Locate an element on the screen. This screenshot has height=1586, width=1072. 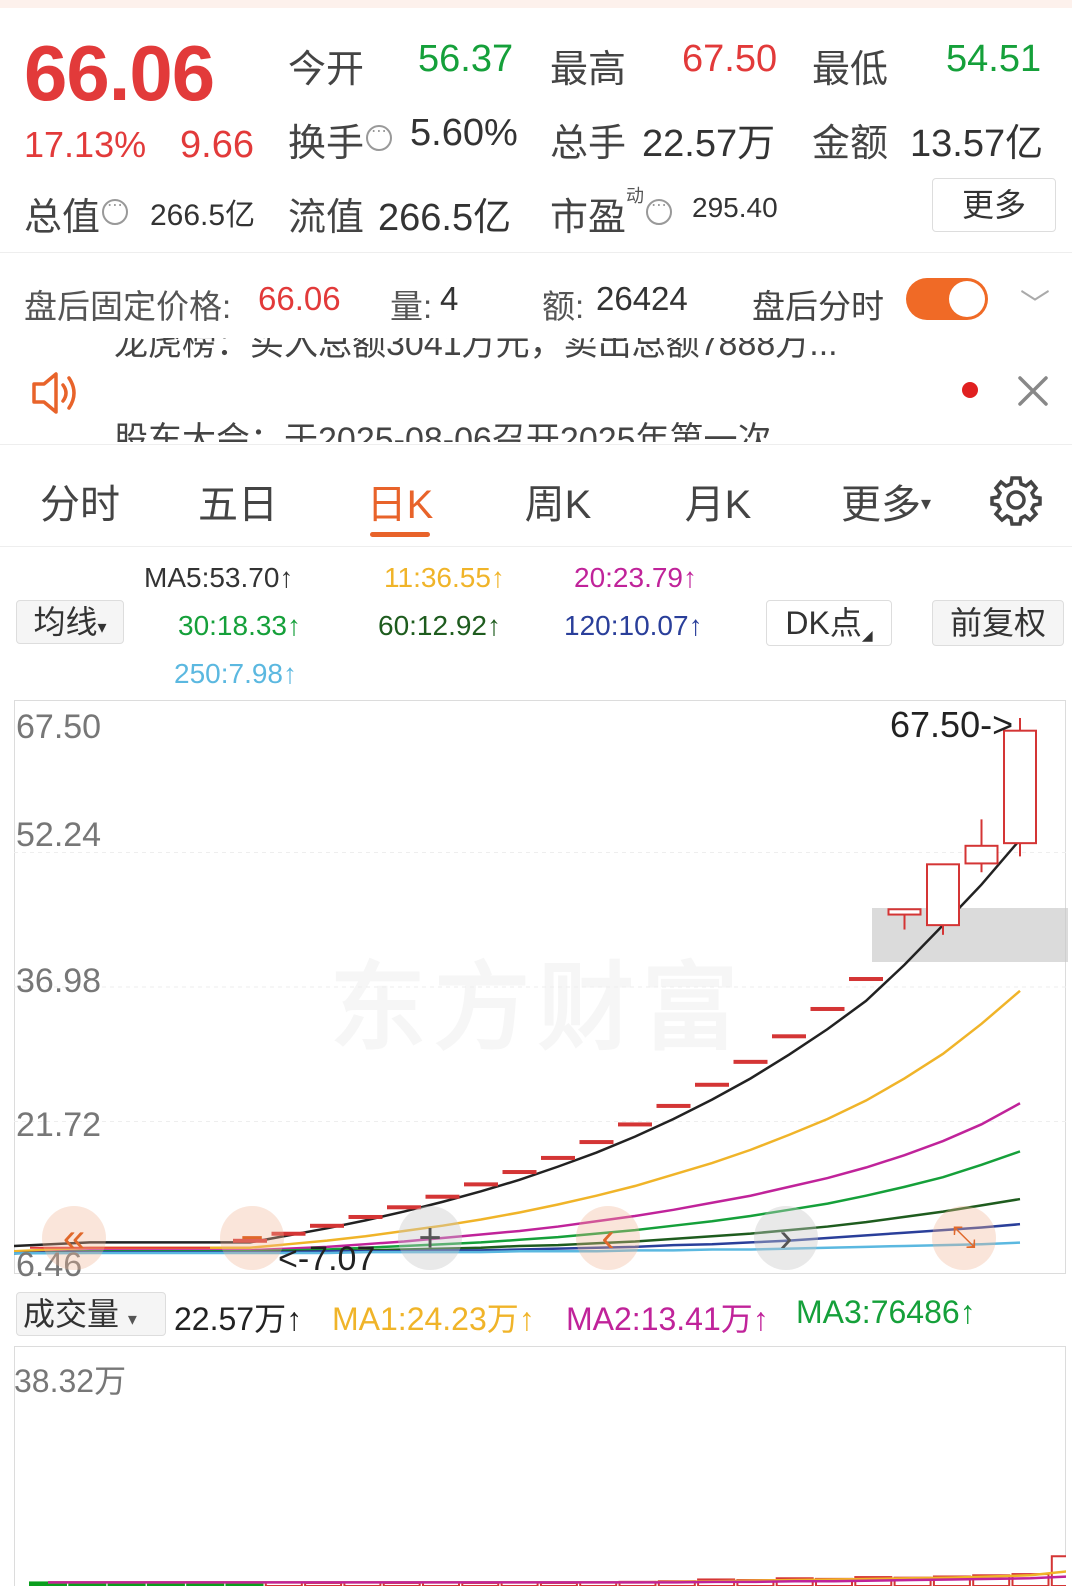
tab-timeshare: 分时 is located at coordinates (80, 501).